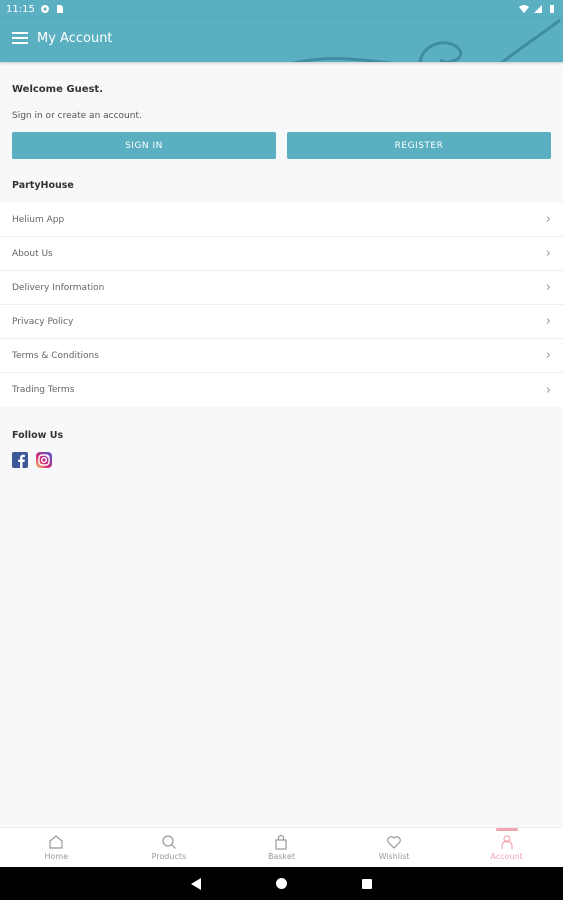 Image resolution: width=563 pixels, height=900 pixels. I want to click on back-icon, so click(196, 883).